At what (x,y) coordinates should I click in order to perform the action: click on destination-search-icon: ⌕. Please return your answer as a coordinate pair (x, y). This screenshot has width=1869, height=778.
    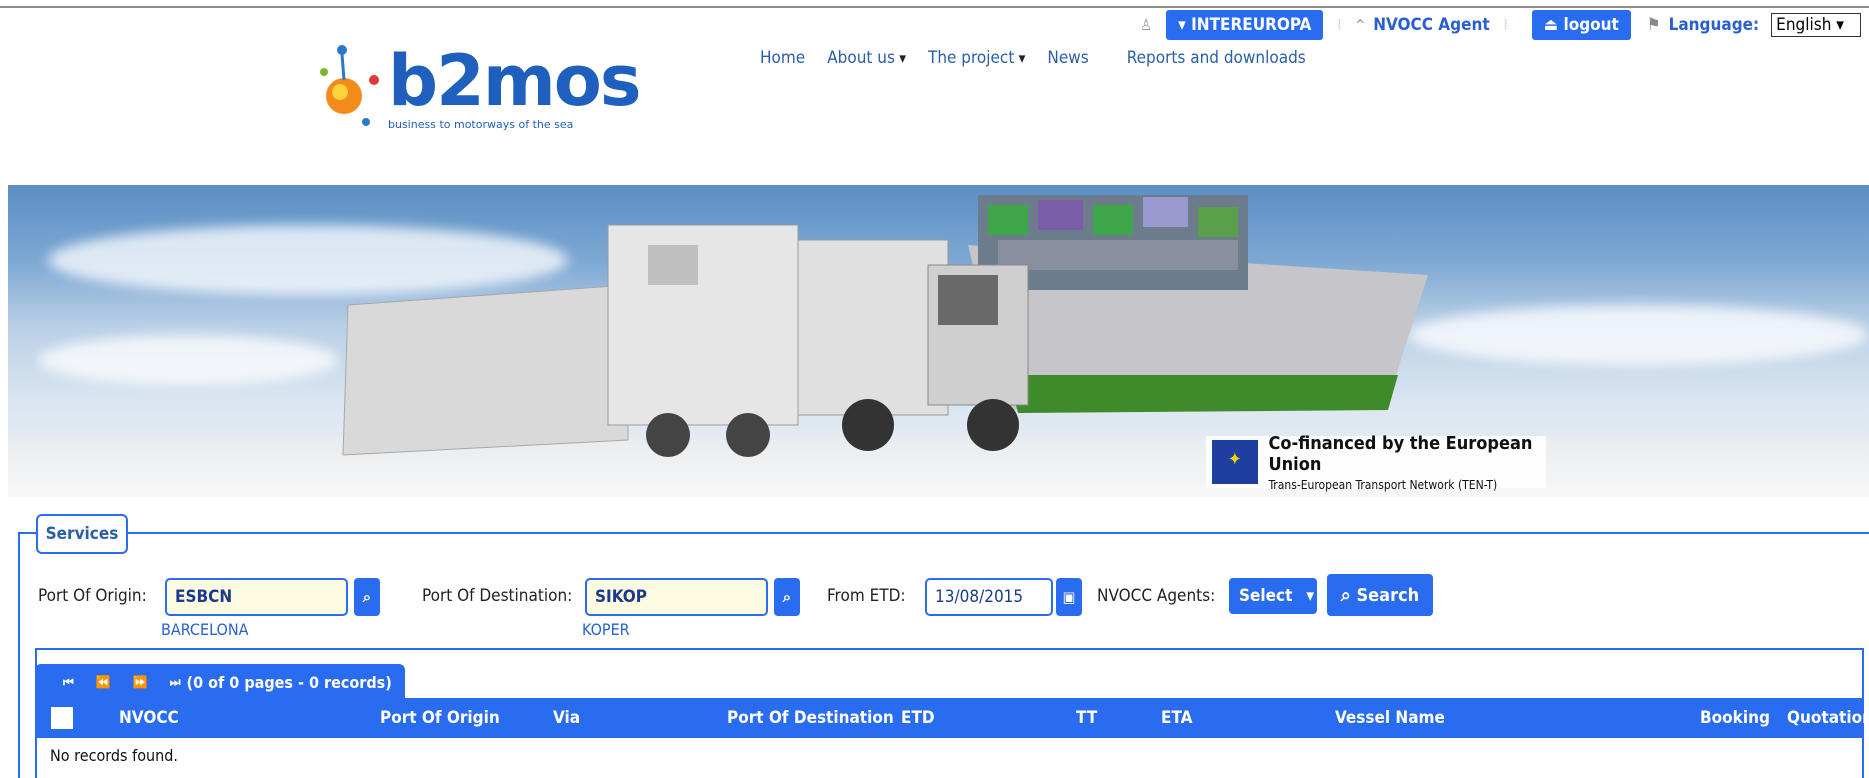
    Looking at the image, I should click on (787, 597).